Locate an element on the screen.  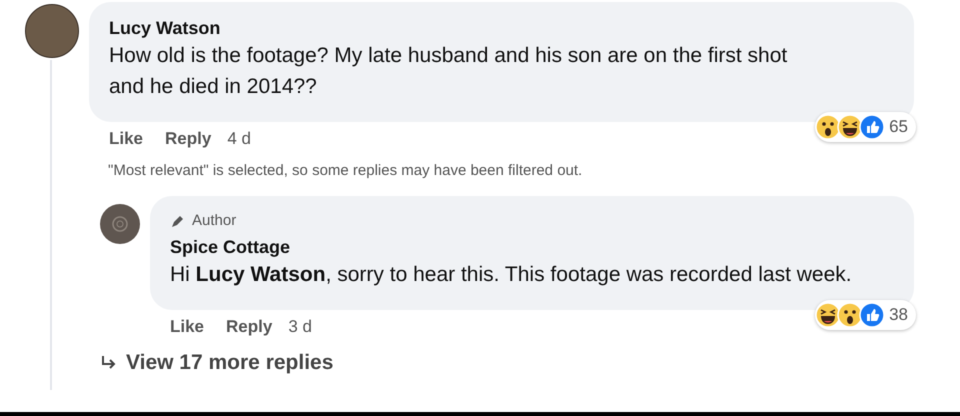
comment-text: Hi Lucy Watson, sorry to hear this. This footage was recorded last week. is located at coordinates (511, 275).